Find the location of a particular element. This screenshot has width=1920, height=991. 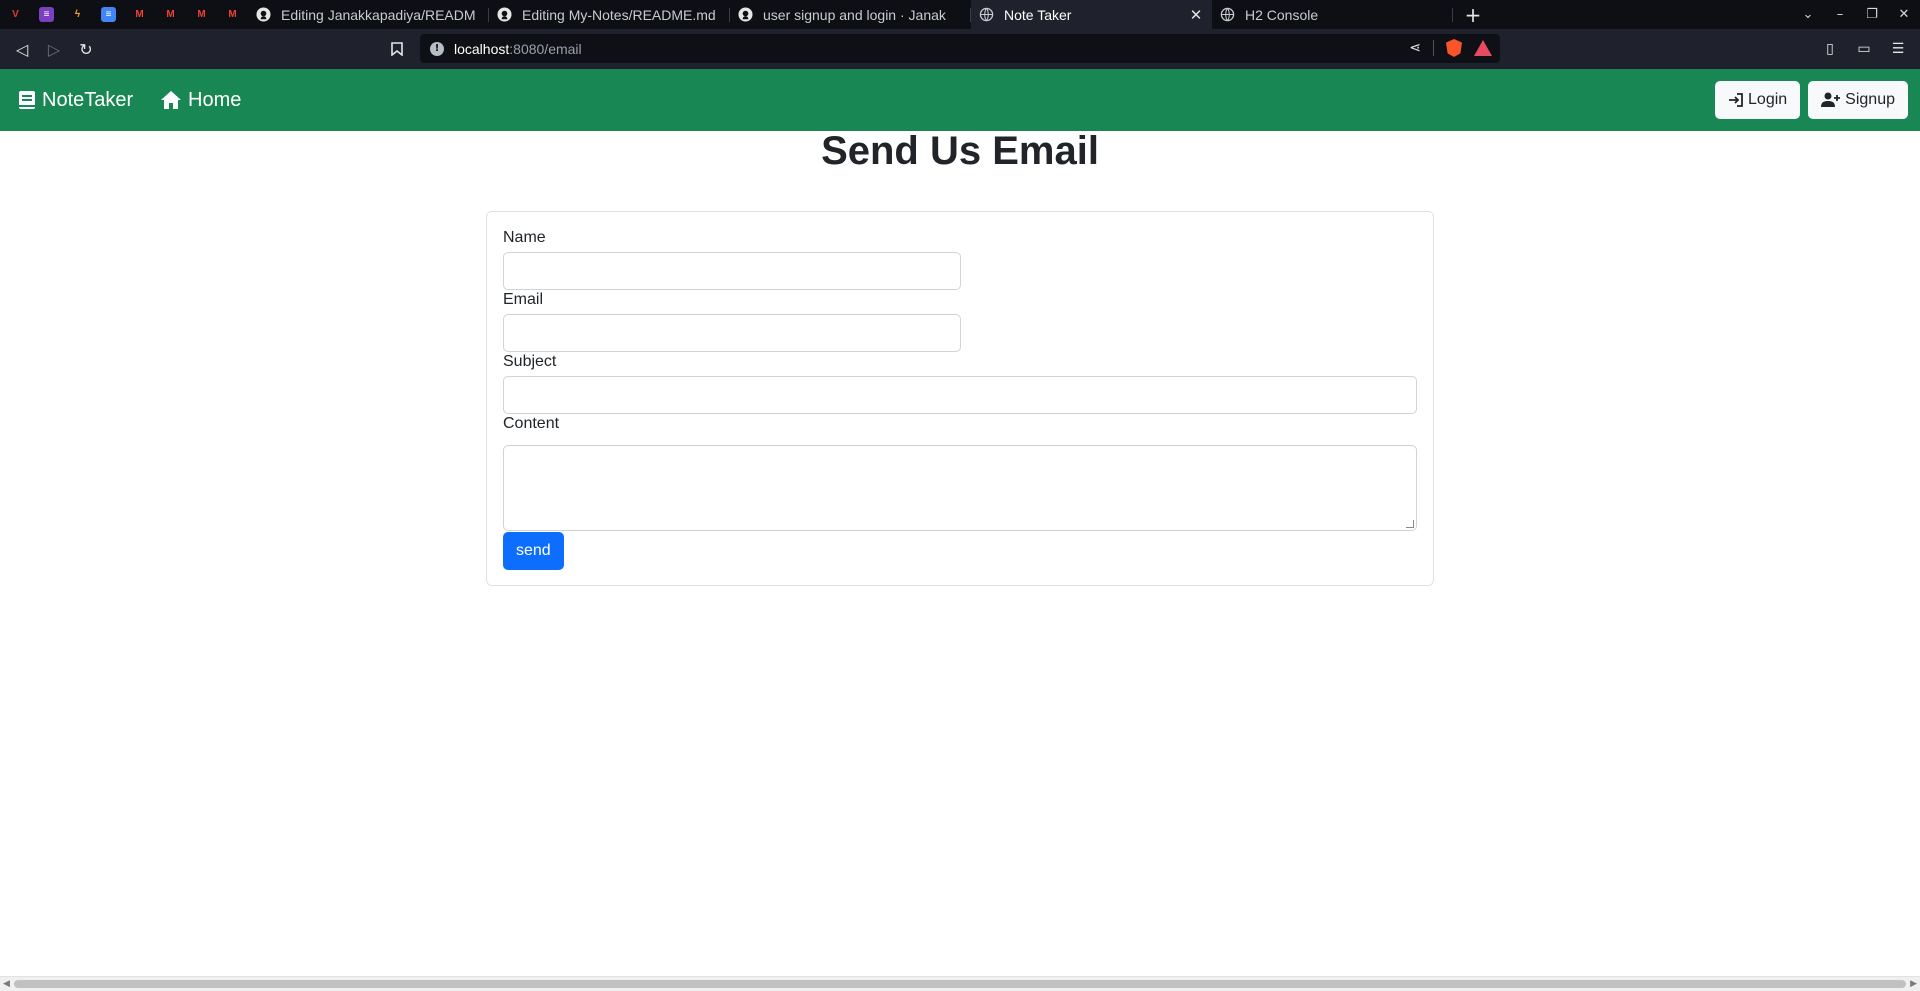

tab-title: Editing My-Notes/README.md is located at coordinates (619, 14).